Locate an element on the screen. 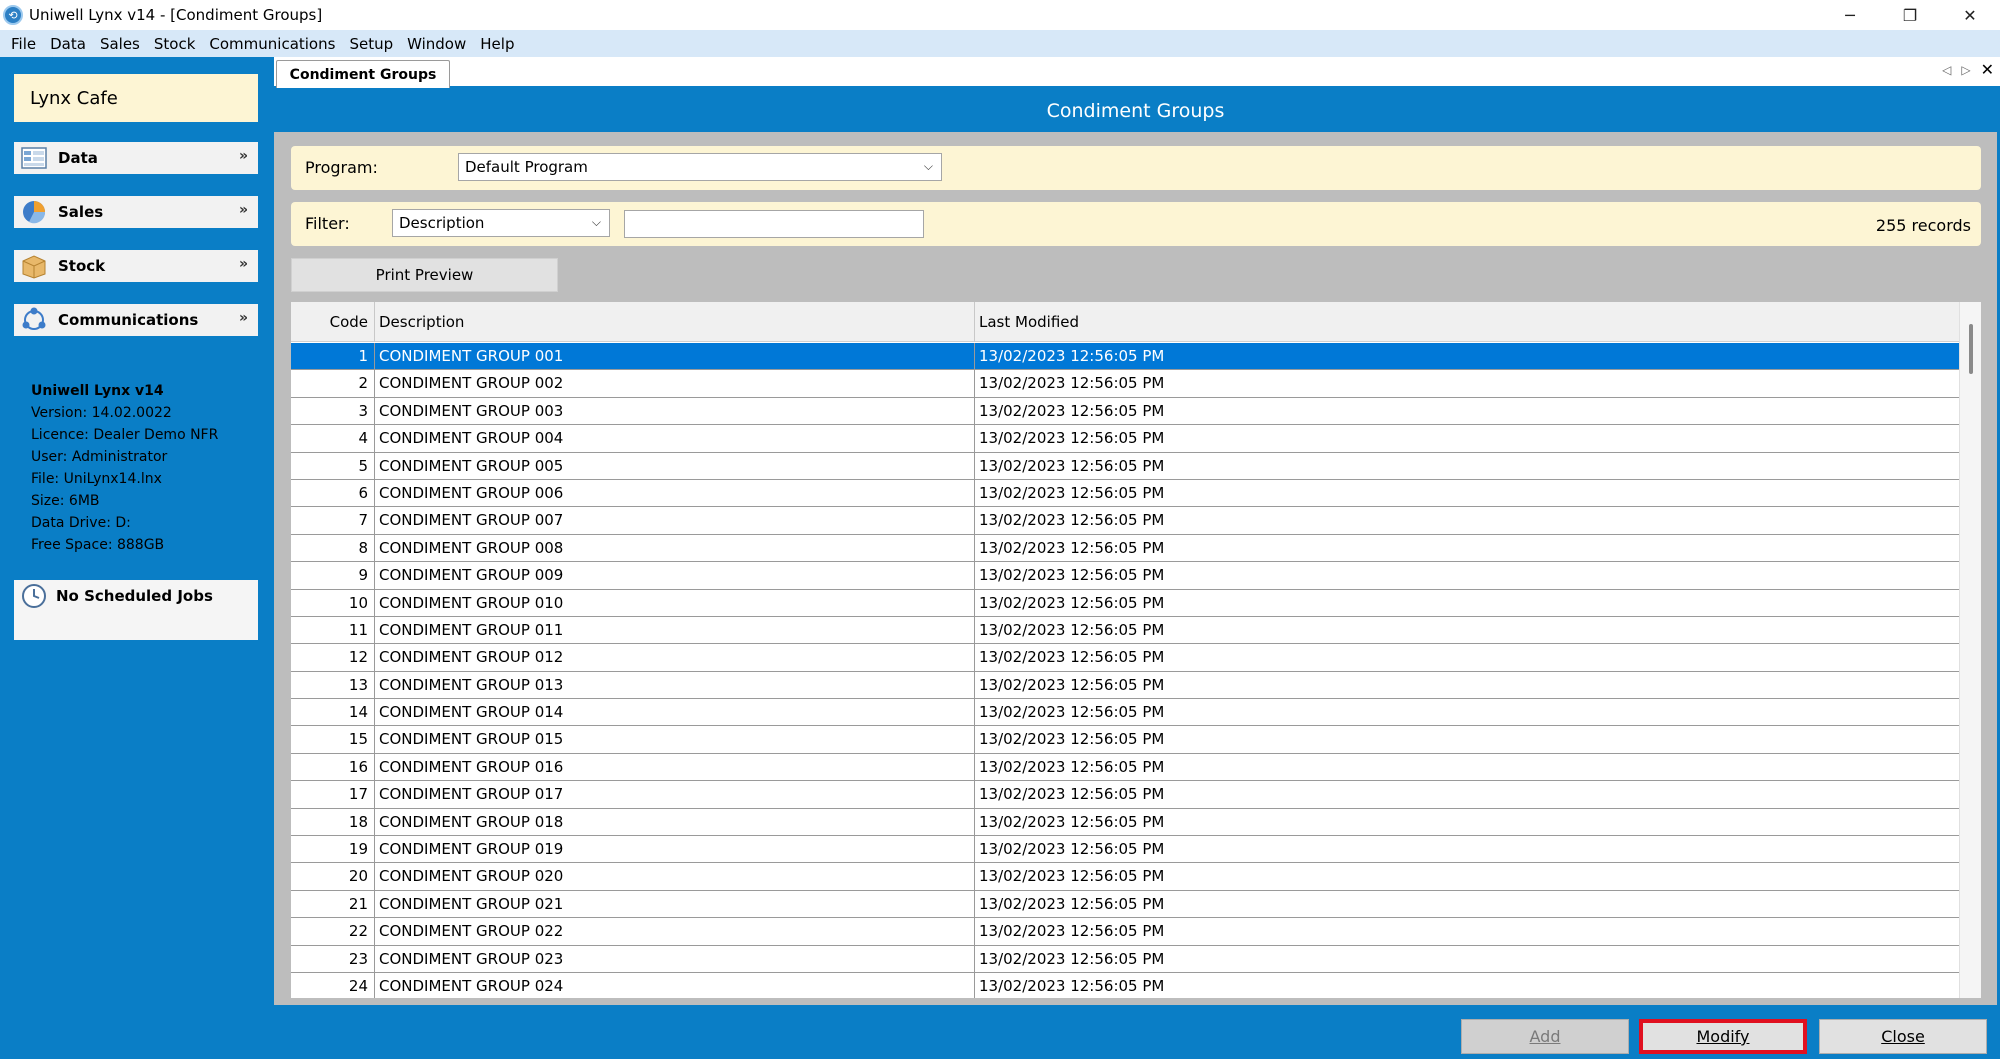 The height and width of the screenshot is (1059, 2000). menu-communications: Communications is located at coordinates (274, 44).